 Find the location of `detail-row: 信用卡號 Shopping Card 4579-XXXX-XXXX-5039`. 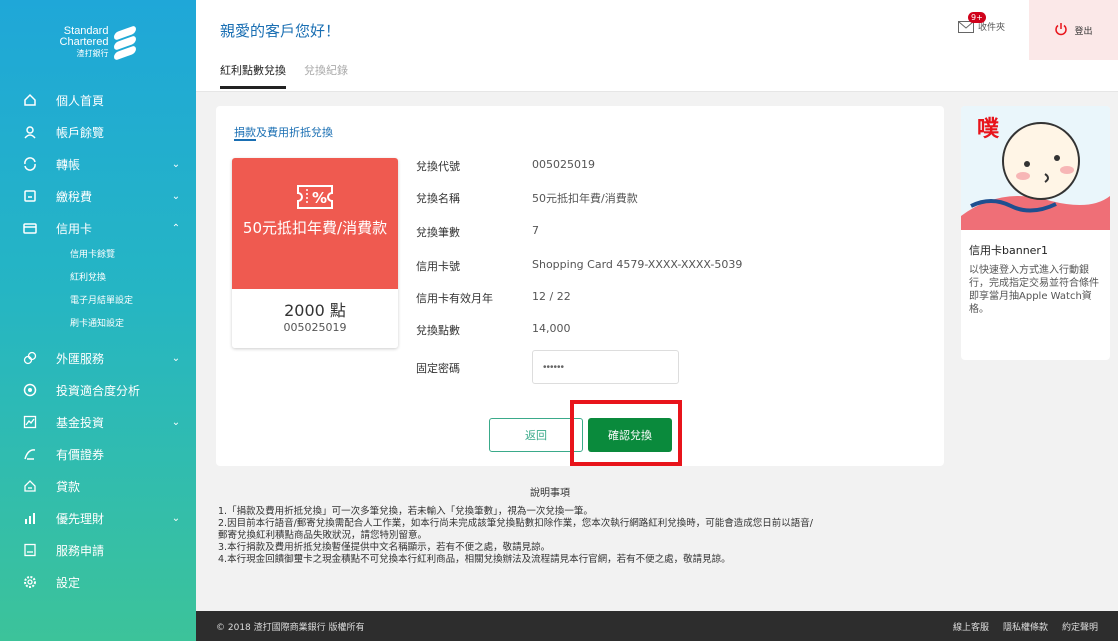

detail-row: 信用卡號 Shopping Card 4579-XXXX-XXXX-5039 is located at coordinates (579, 265).